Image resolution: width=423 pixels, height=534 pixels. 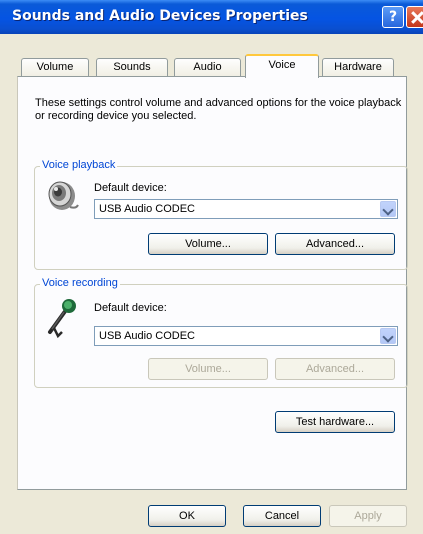 What do you see at coordinates (147, 209) in the screenshot?
I see `playback-device-value: USB Audio CODEC` at bounding box center [147, 209].